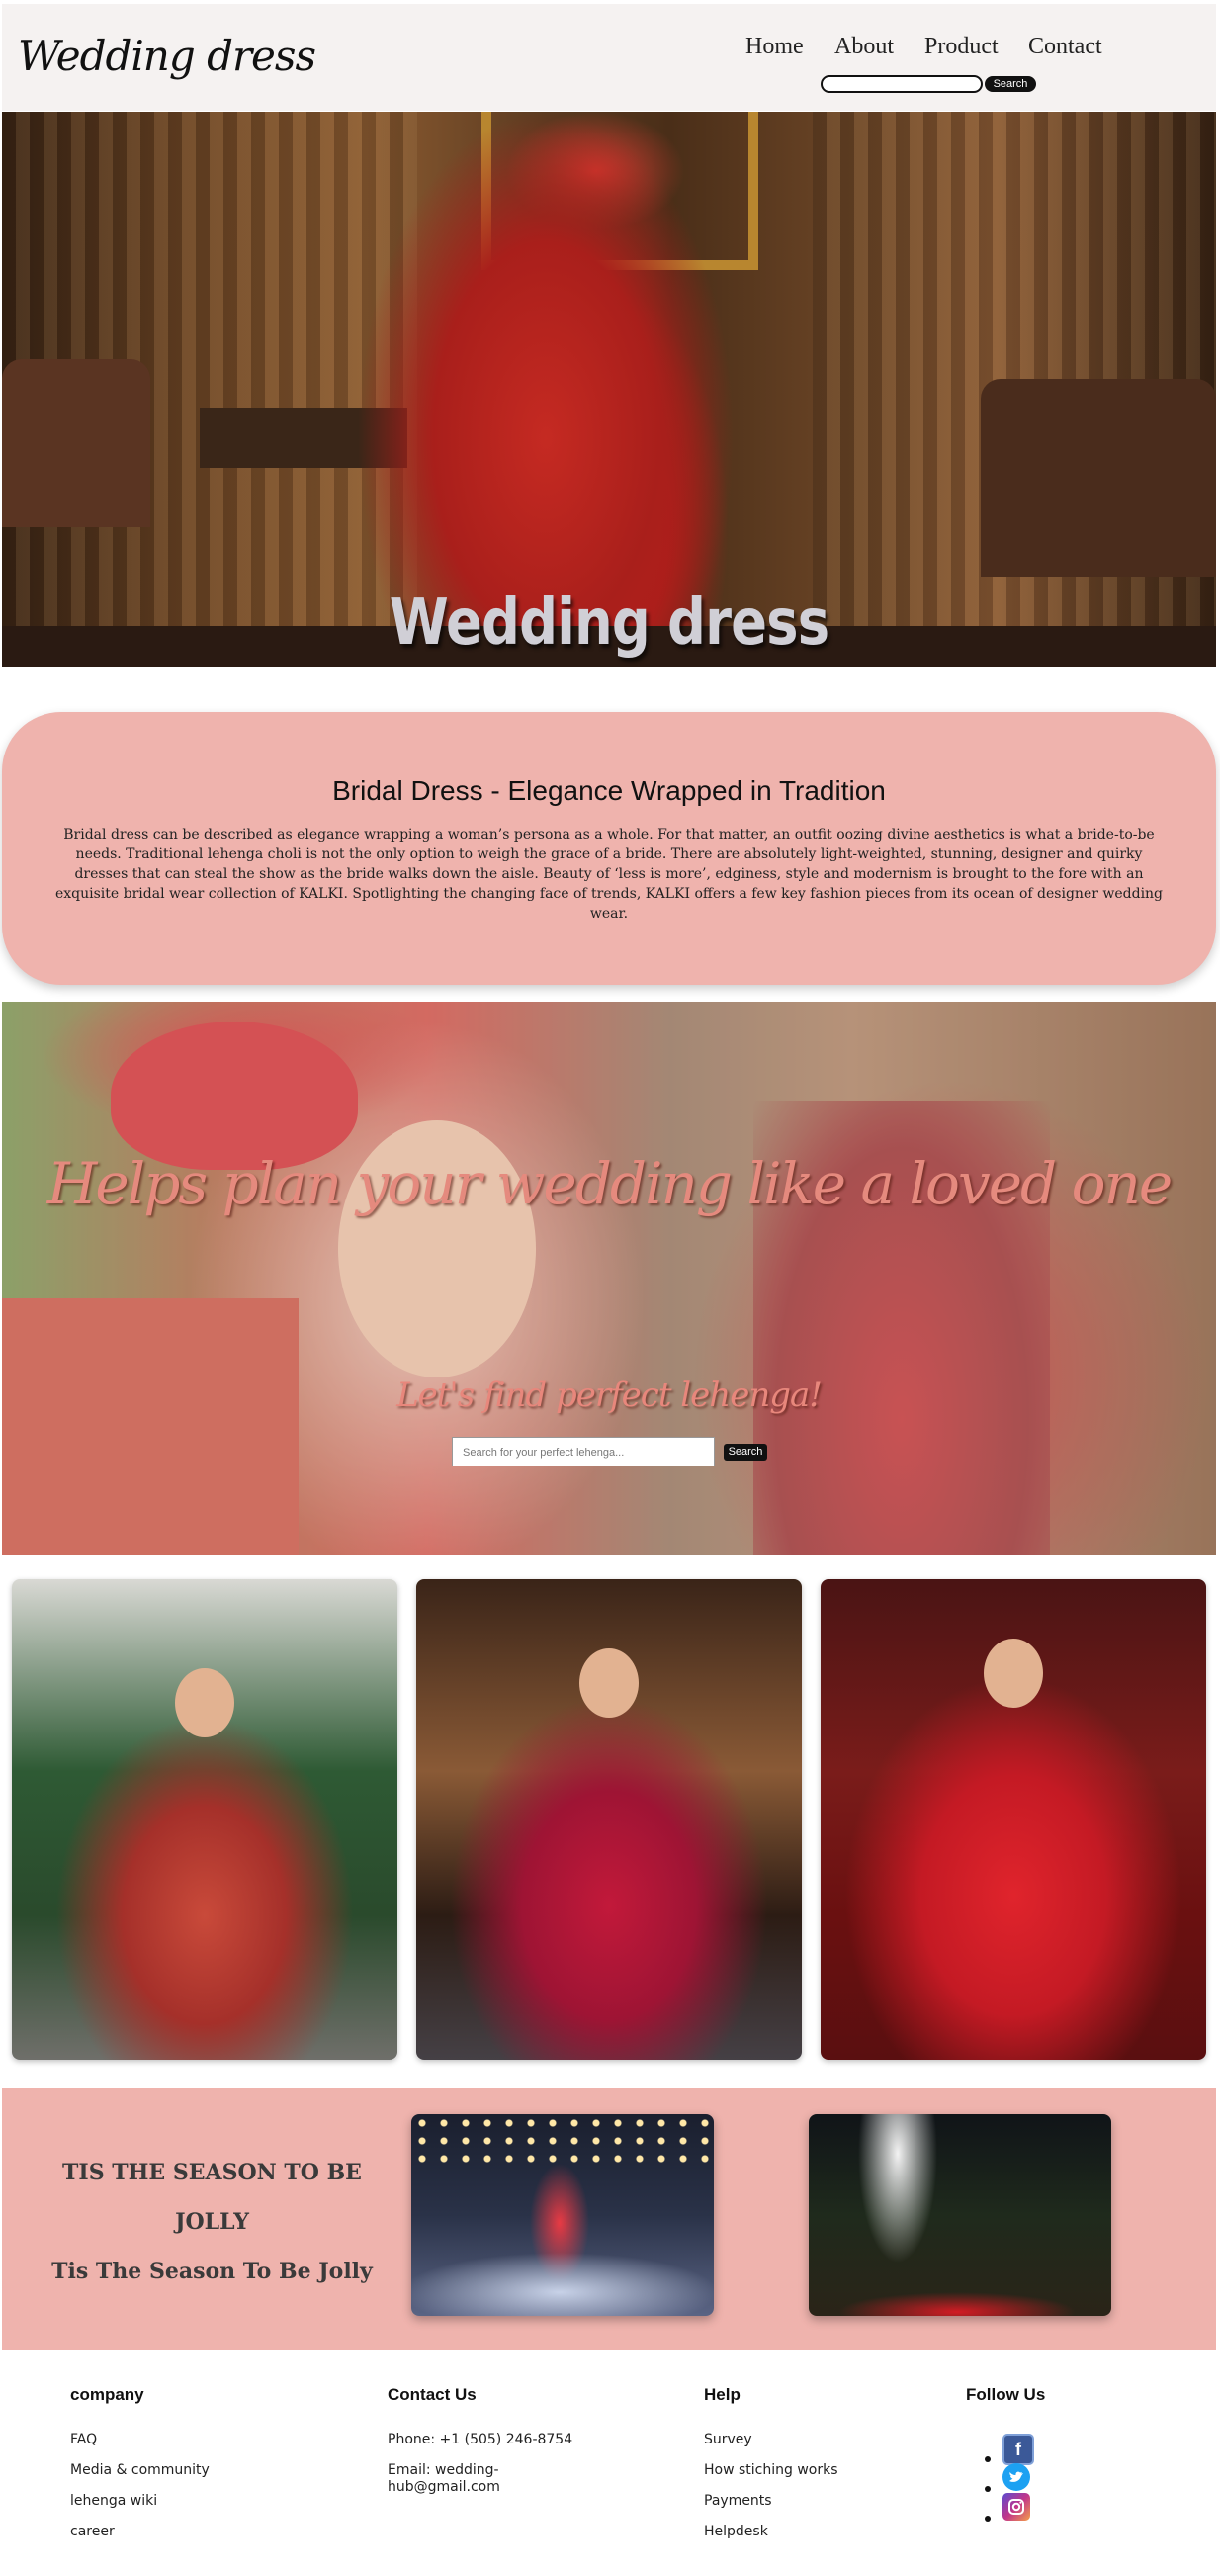 Image resolution: width=1220 pixels, height=2576 pixels. Describe the element at coordinates (1098, 478) in the screenshot. I see `hero-chair-right` at that location.